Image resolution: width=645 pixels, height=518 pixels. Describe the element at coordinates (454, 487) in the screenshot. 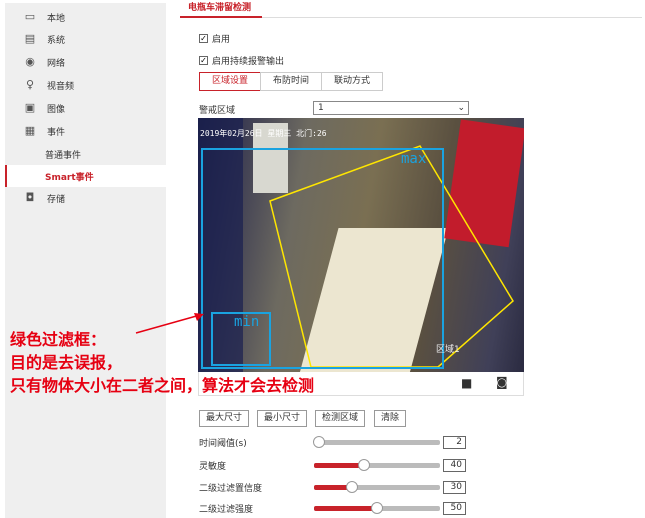

I see `slider-value-input: 30` at that location.